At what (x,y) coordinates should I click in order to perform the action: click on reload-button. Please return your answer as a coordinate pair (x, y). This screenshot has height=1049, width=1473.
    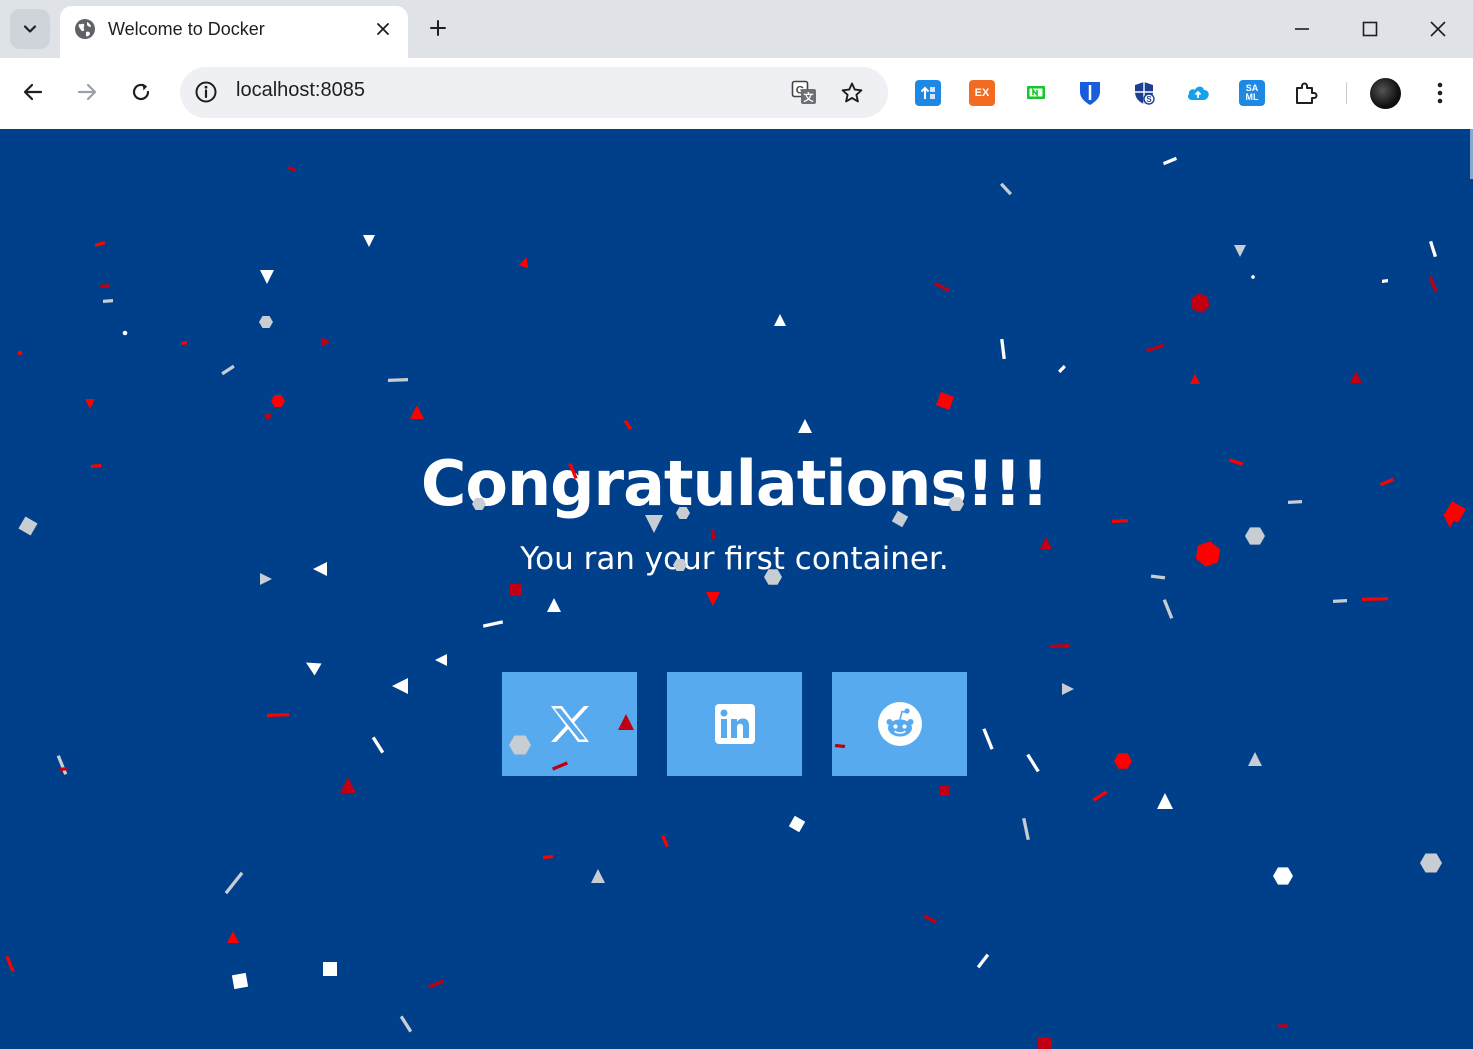
    Looking at the image, I should click on (141, 92).